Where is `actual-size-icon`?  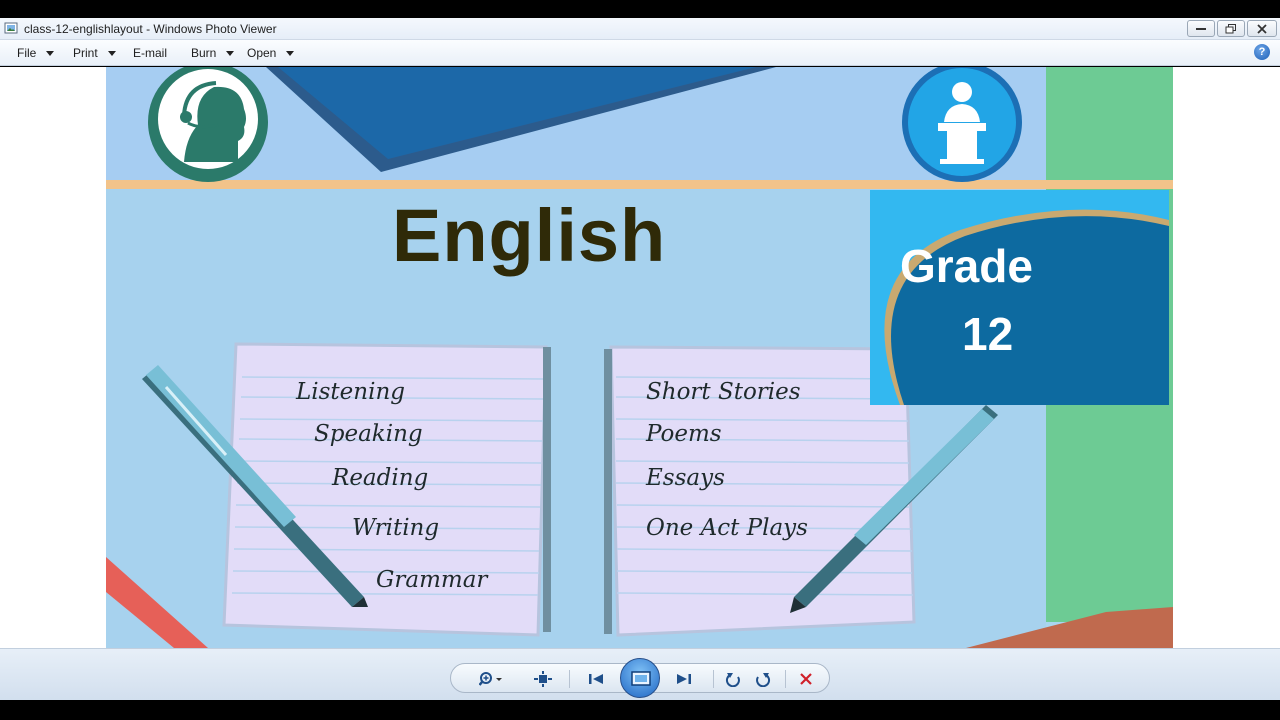
actual-size-icon is located at coordinates (543, 679).